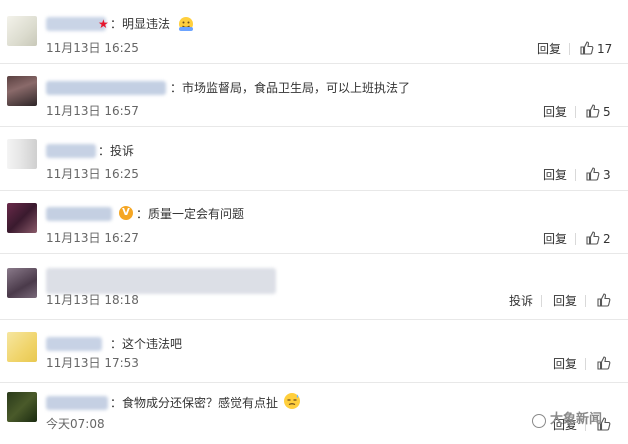 The width and height of the screenshot is (628, 444). I want to click on watermark-logo-icon, so click(539, 421).